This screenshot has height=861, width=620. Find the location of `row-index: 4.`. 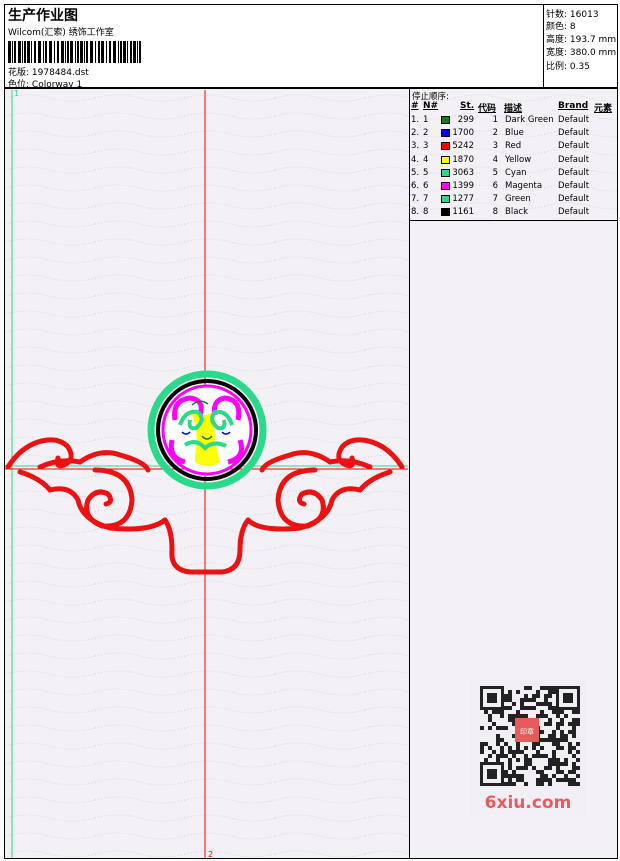

row-index: 4. is located at coordinates (415, 159).